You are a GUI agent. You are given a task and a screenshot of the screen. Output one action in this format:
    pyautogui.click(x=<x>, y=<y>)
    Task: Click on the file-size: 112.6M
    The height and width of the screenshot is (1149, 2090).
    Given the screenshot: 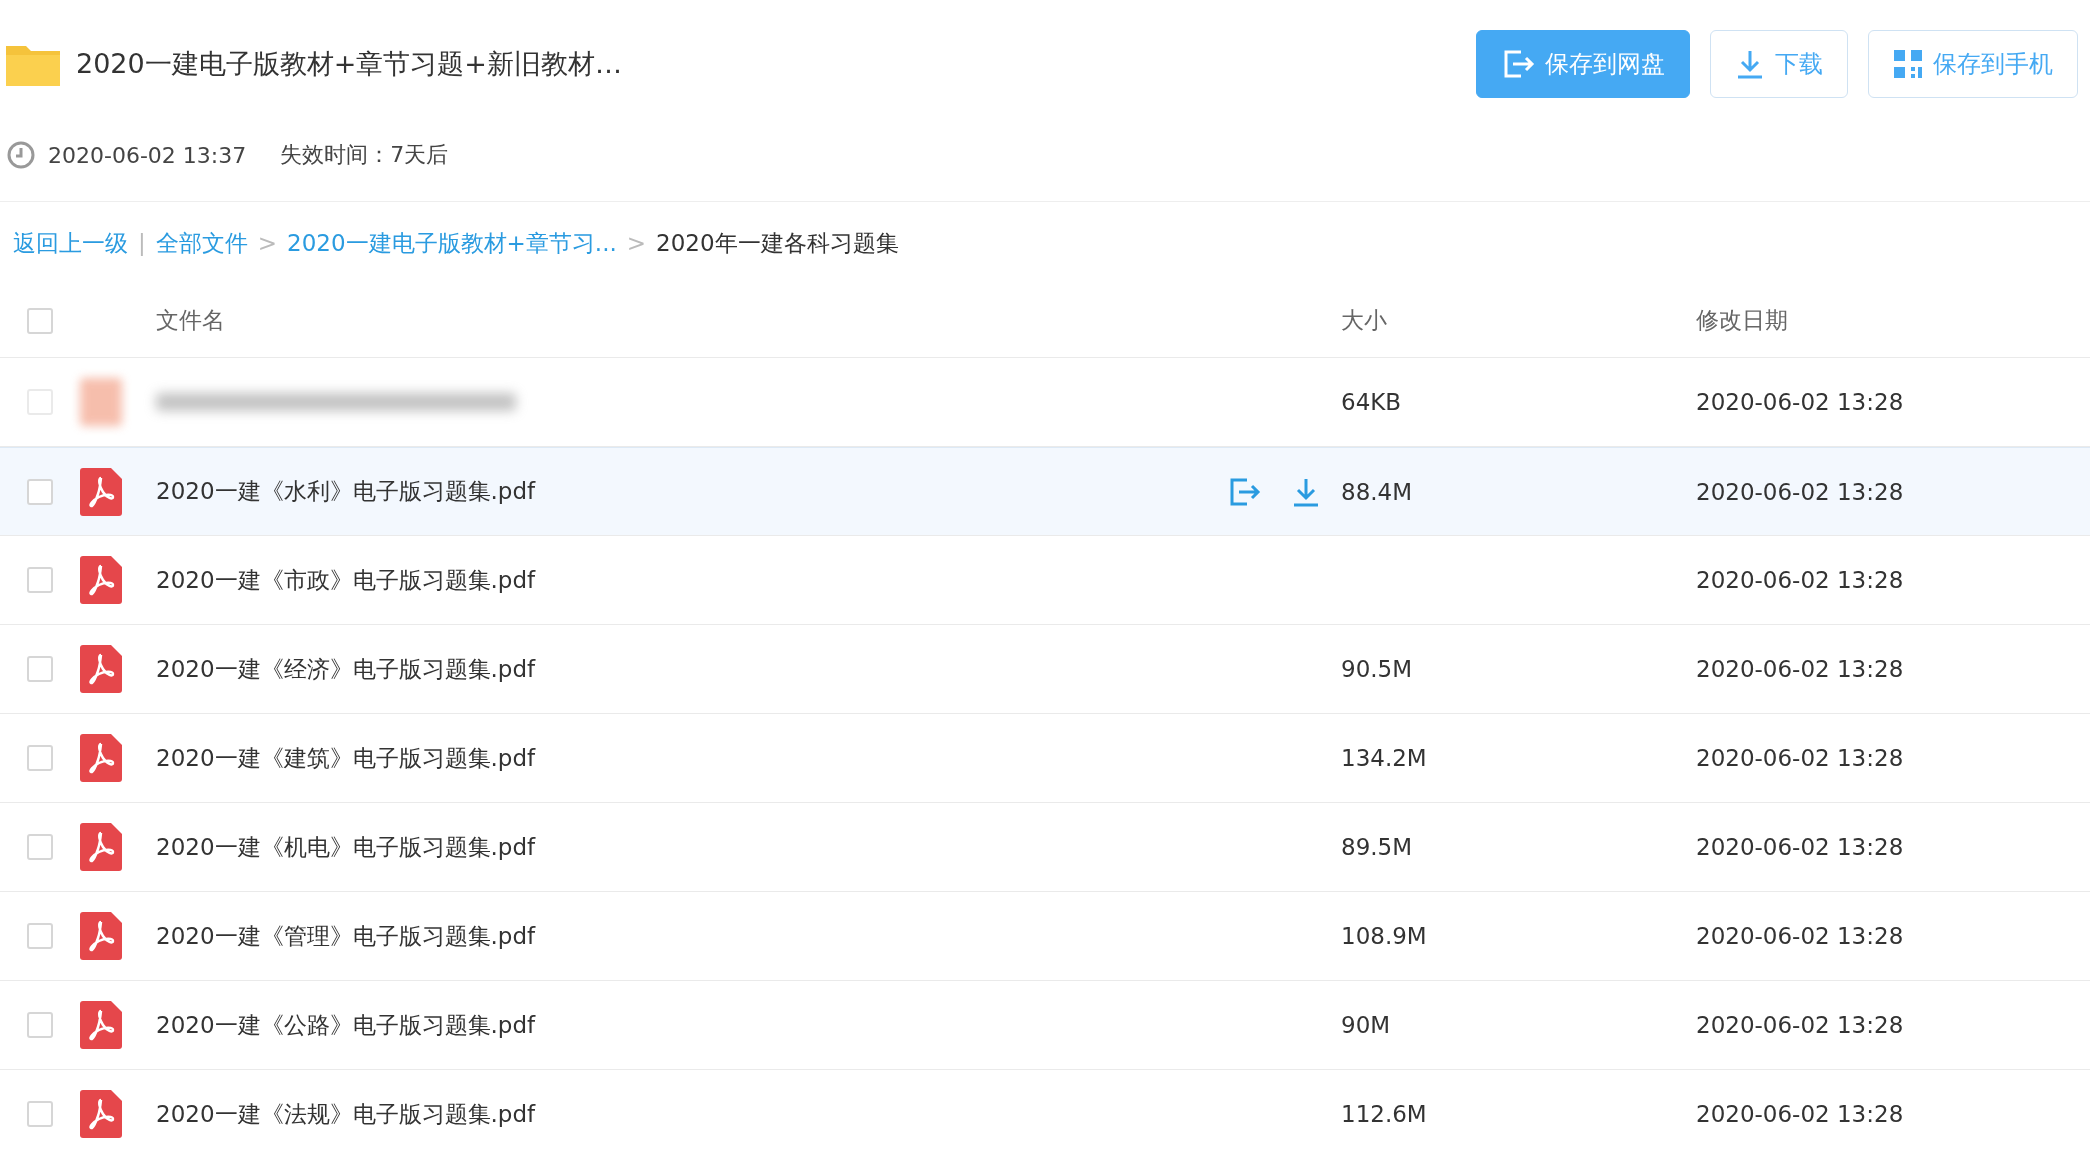 What is the action you would take?
    pyautogui.click(x=1384, y=1114)
    